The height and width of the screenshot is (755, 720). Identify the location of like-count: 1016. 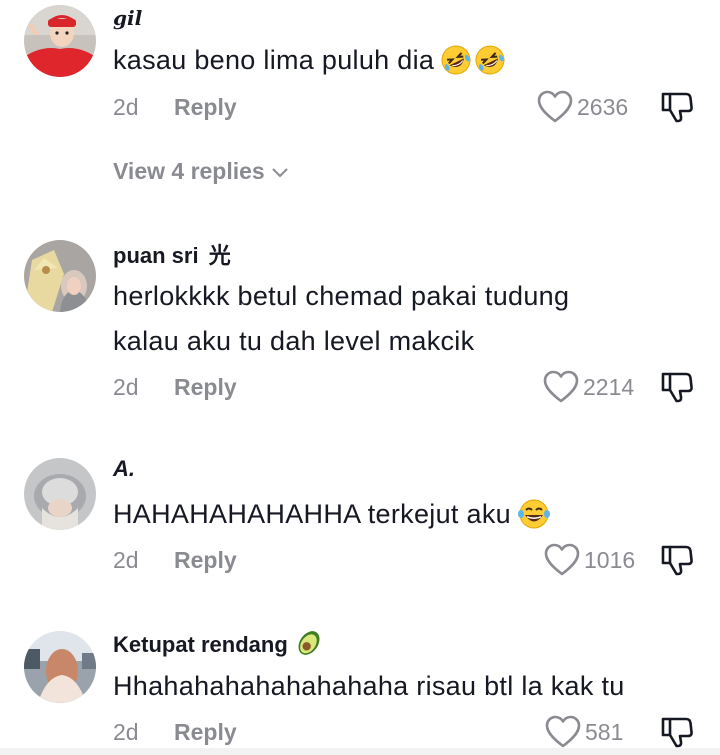
(610, 559).